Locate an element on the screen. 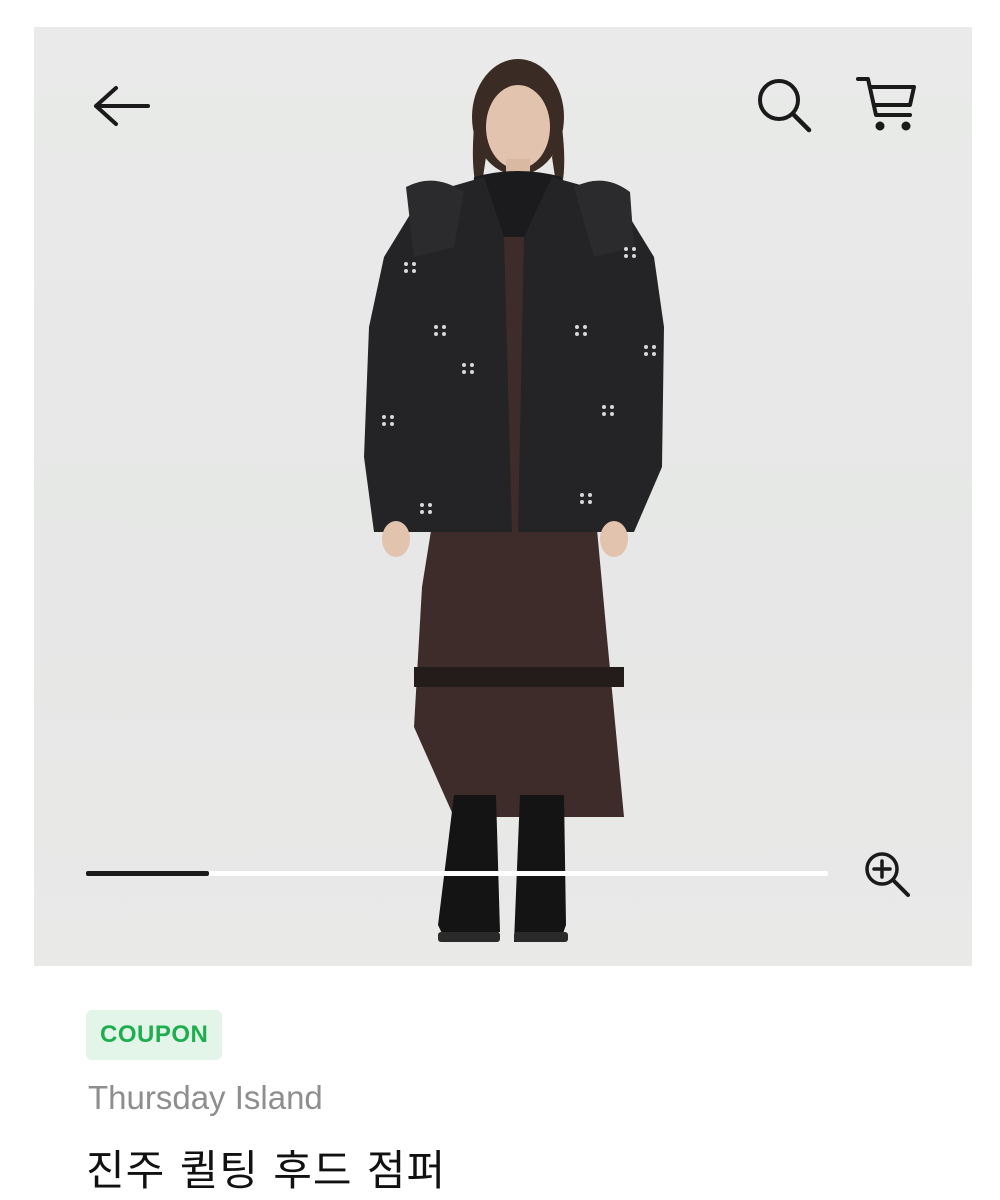 The height and width of the screenshot is (1200, 1000). search-button is located at coordinates (784, 105).